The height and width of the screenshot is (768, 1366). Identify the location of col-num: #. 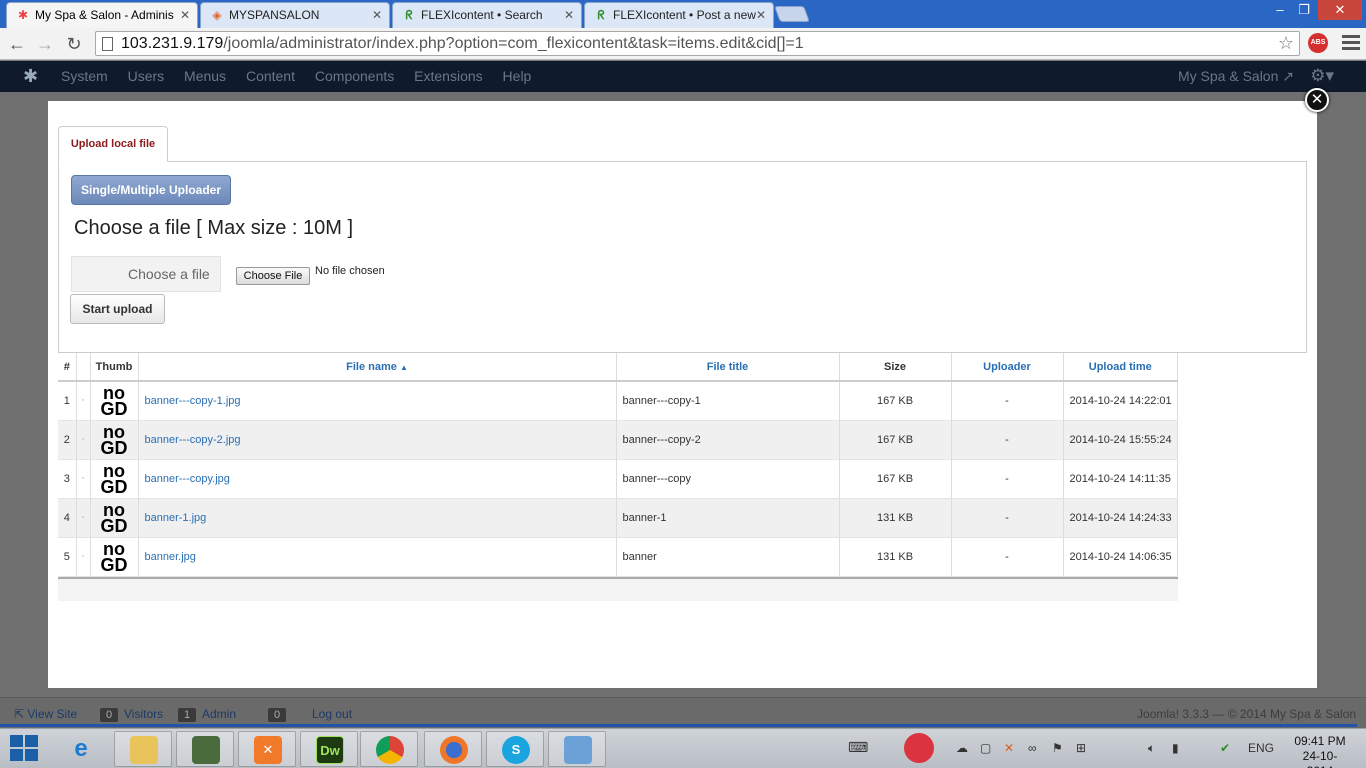
(67, 367).